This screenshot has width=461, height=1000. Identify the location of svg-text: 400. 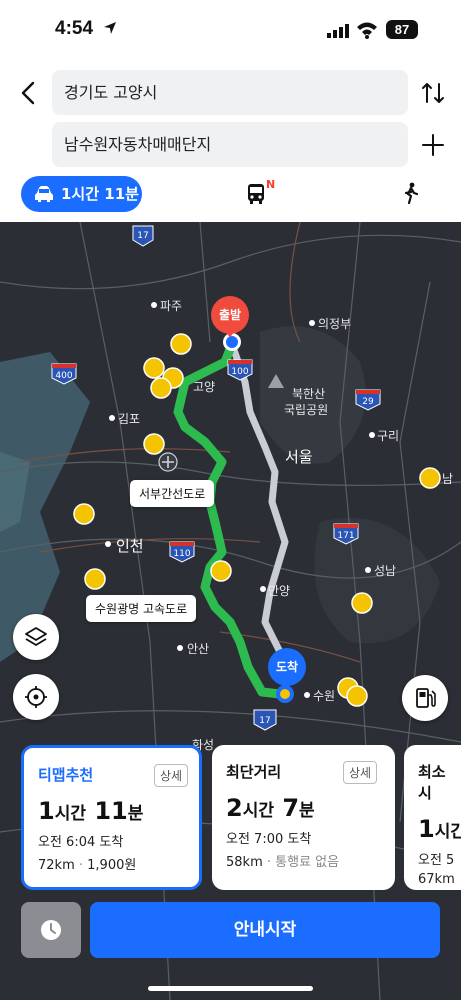
(63, 376).